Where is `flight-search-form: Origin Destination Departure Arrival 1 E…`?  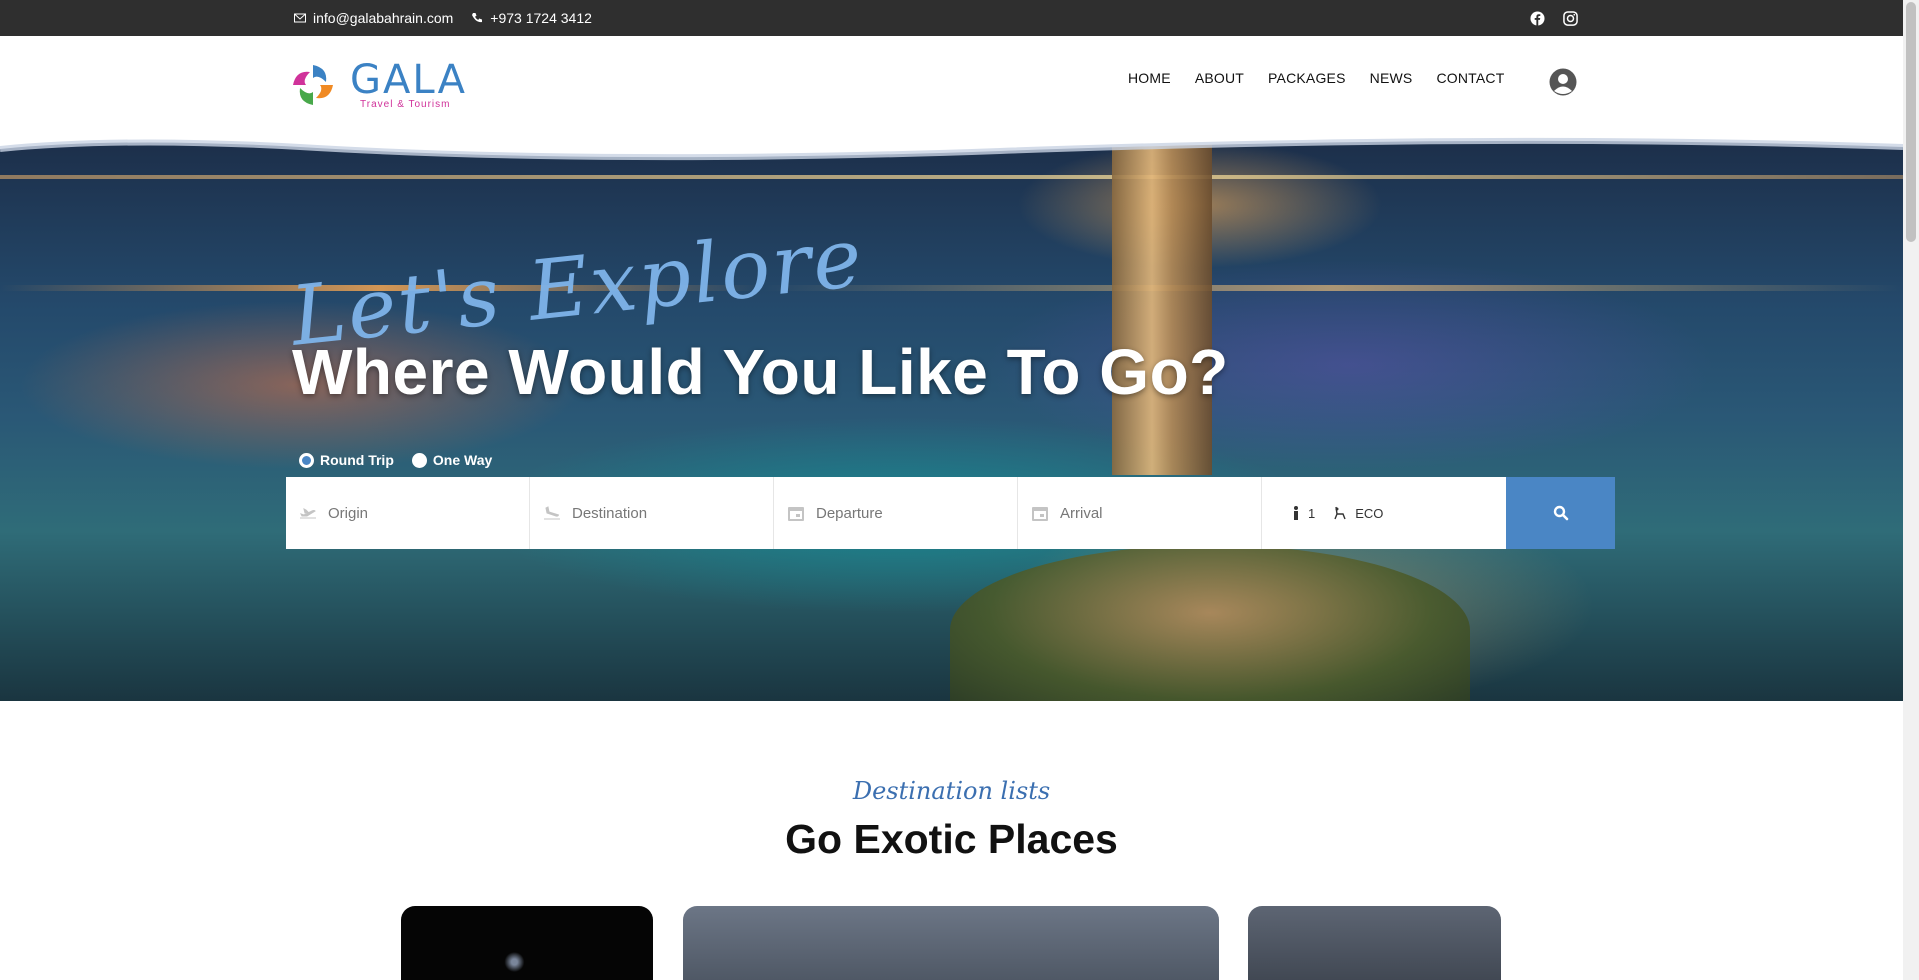
flight-search-form: Origin Destination Departure Arrival 1 E… is located at coordinates (950, 513).